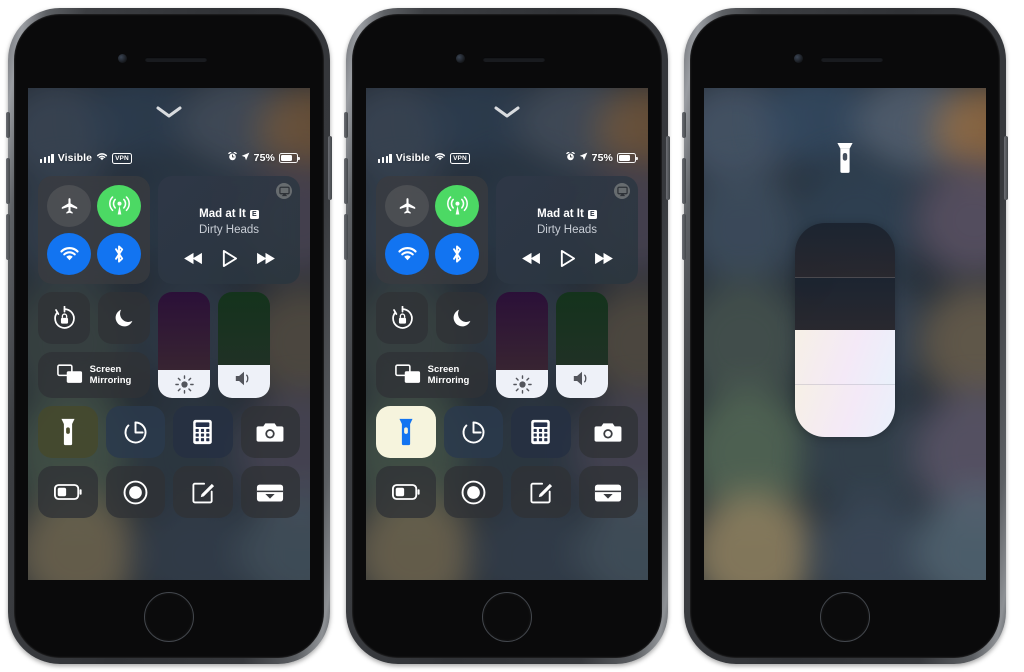  What do you see at coordinates (460, 158) in the screenshot?
I see `vpn-badge: VPN` at bounding box center [460, 158].